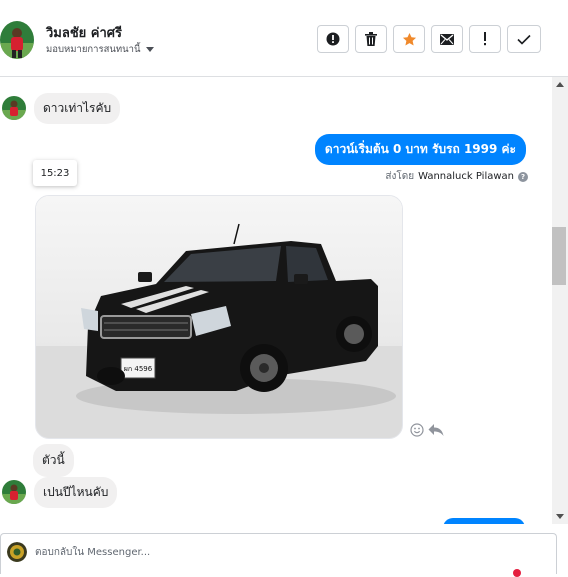 The image size is (568, 577). I want to click on conversation-actions, so click(429, 39).